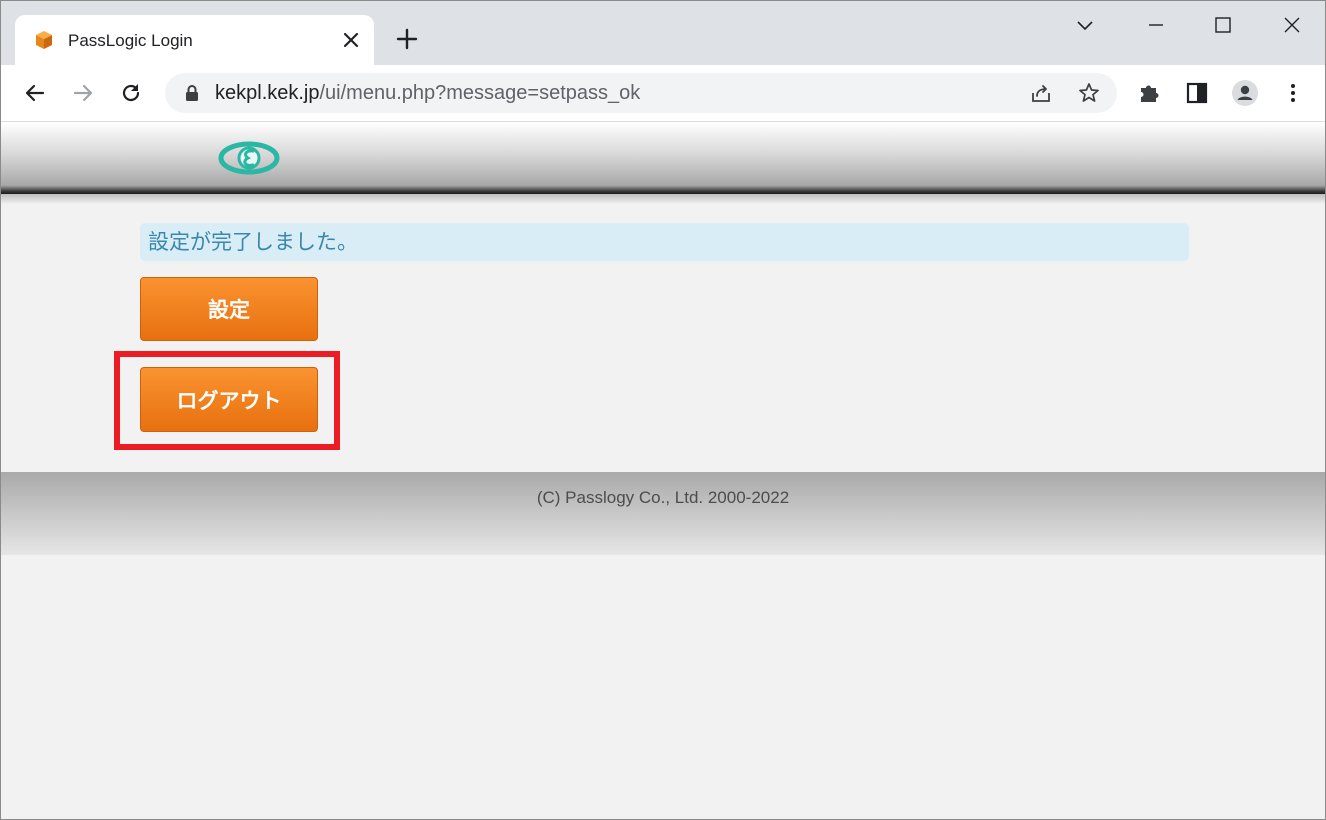 This screenshot has width=1326, height=820. I want to click on star-icon, so click(1089, 93).